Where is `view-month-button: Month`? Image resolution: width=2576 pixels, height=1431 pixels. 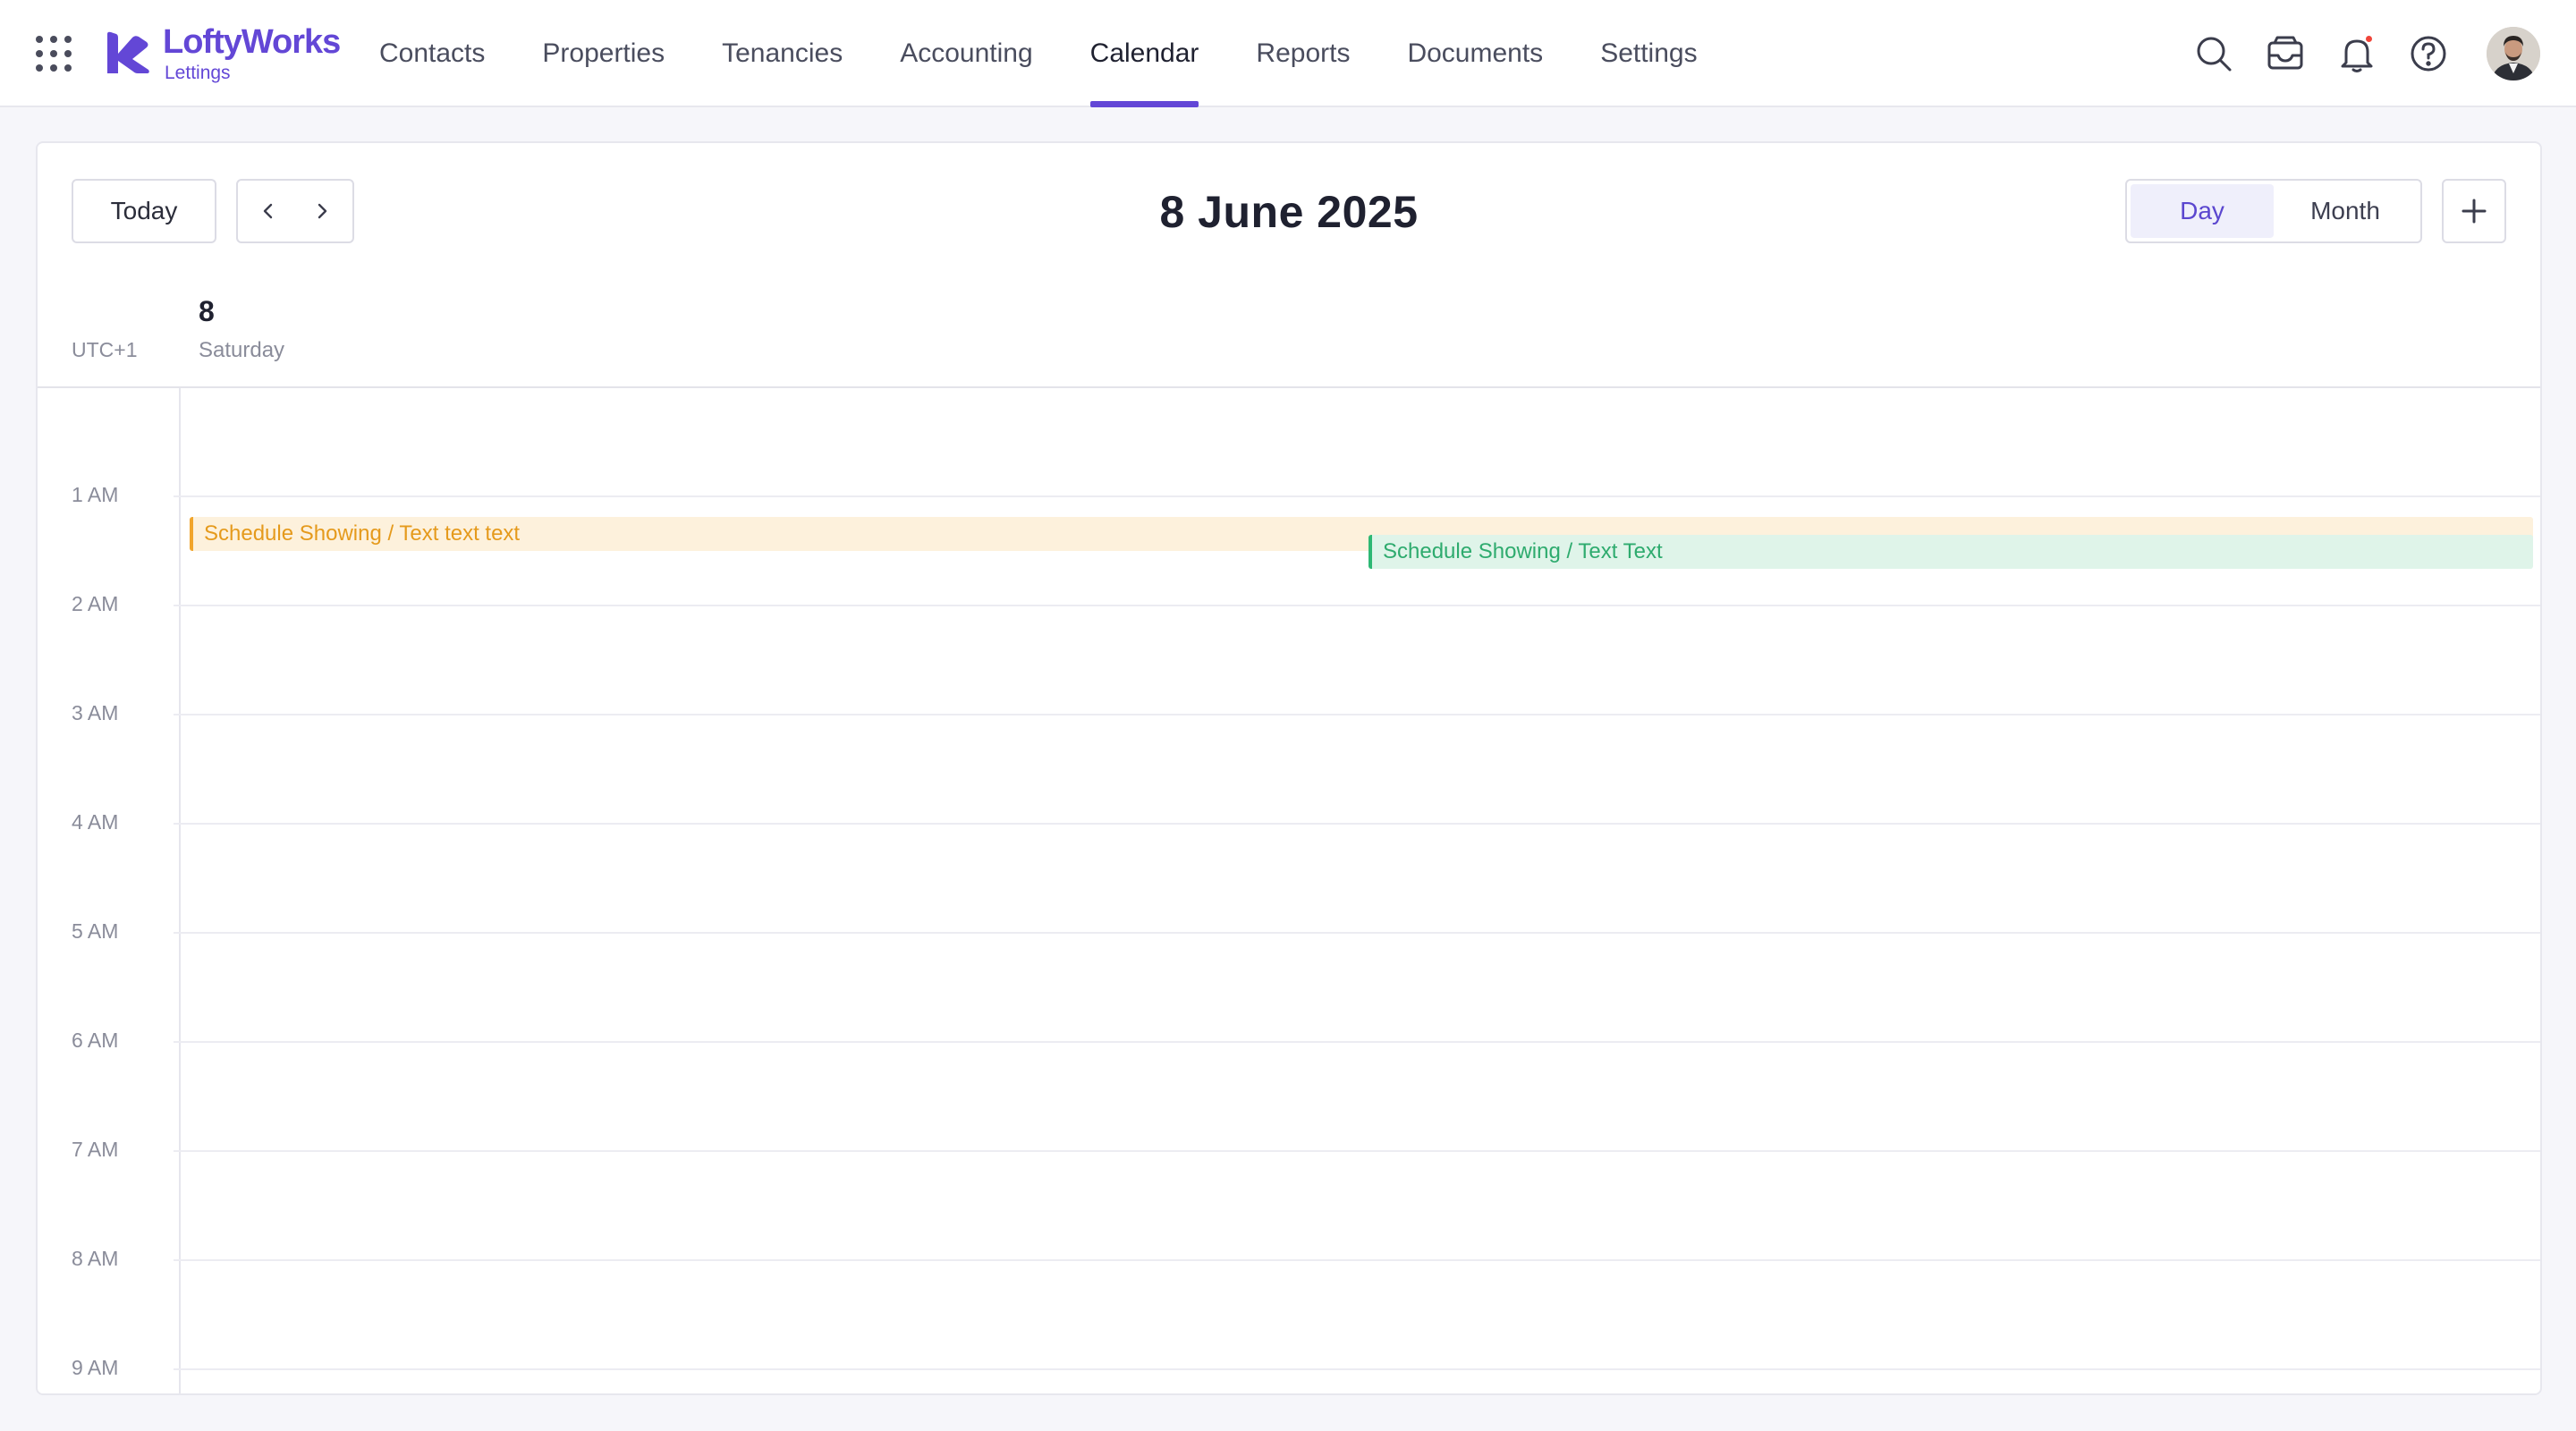 view-month-button: Month is located at coordinates (2345, 211).